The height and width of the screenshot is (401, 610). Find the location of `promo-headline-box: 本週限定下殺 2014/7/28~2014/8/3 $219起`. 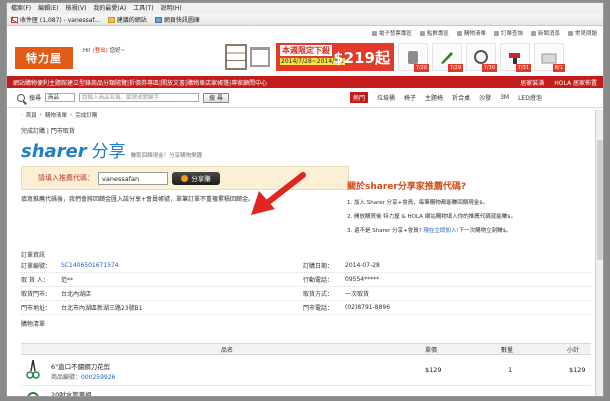

promo-headline-box: 本週限定下殺 2014/7/28~2014/8/3 $219起 is located at coordinates (335, 57).